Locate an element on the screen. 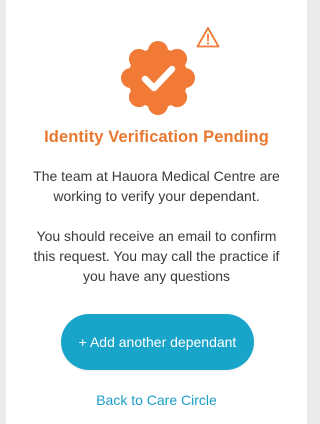 The height and width of the screenshot is (424, 320). warning-triangle-icon is located at coordinates (208, 37).